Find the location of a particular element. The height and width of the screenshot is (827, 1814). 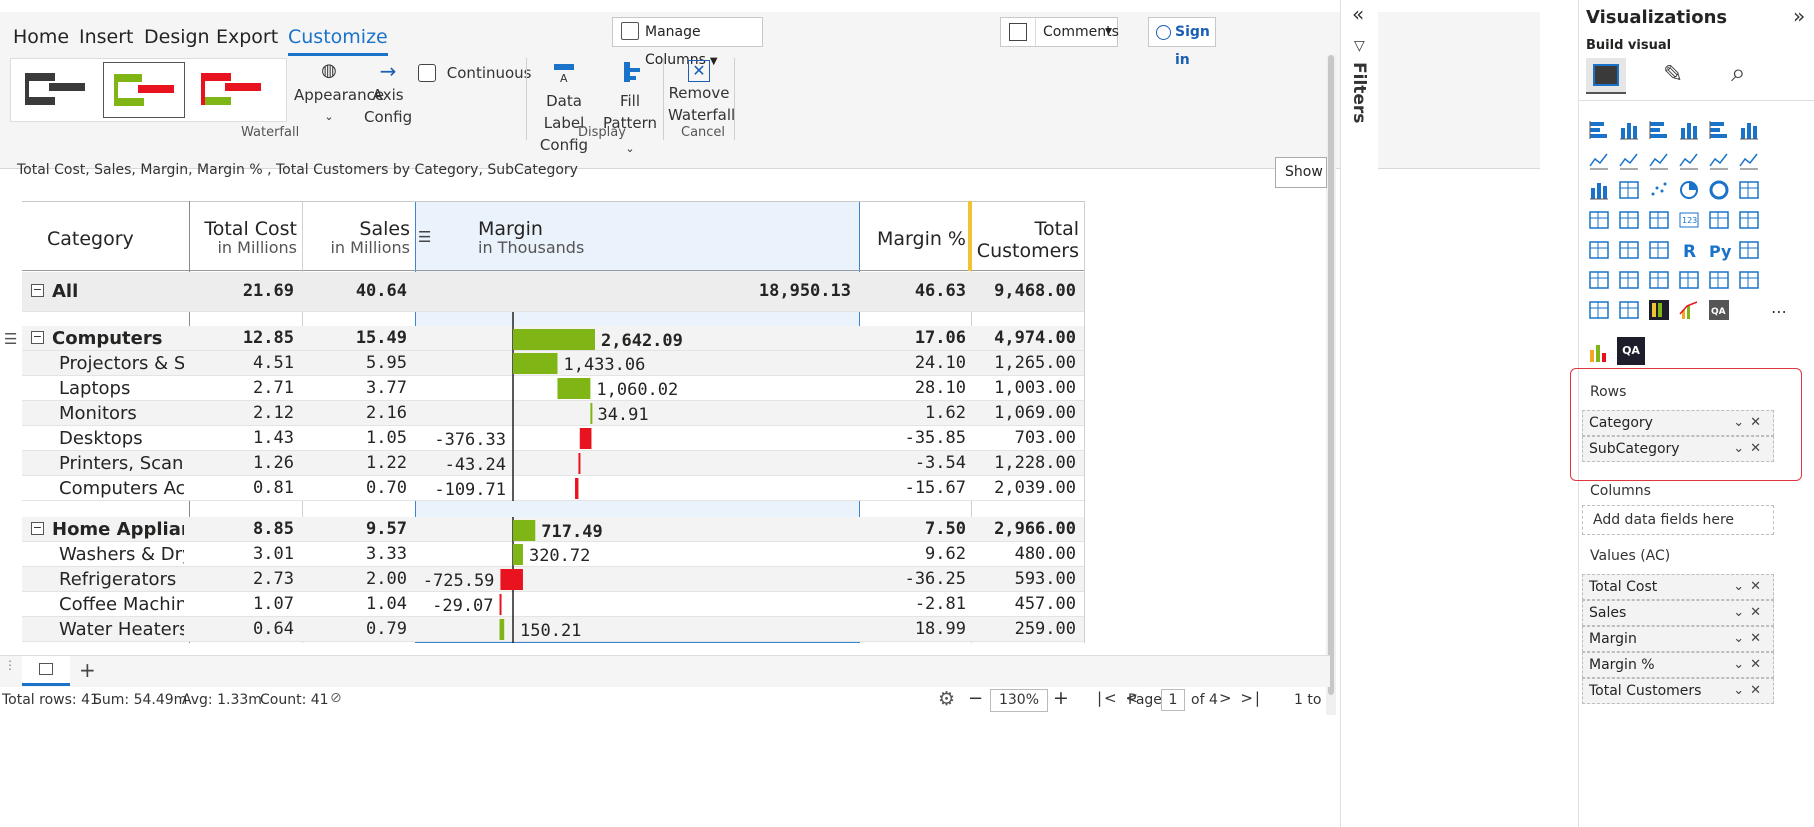

cell-total-customers: 1,069.00 is located at coordinates (1035, 413).